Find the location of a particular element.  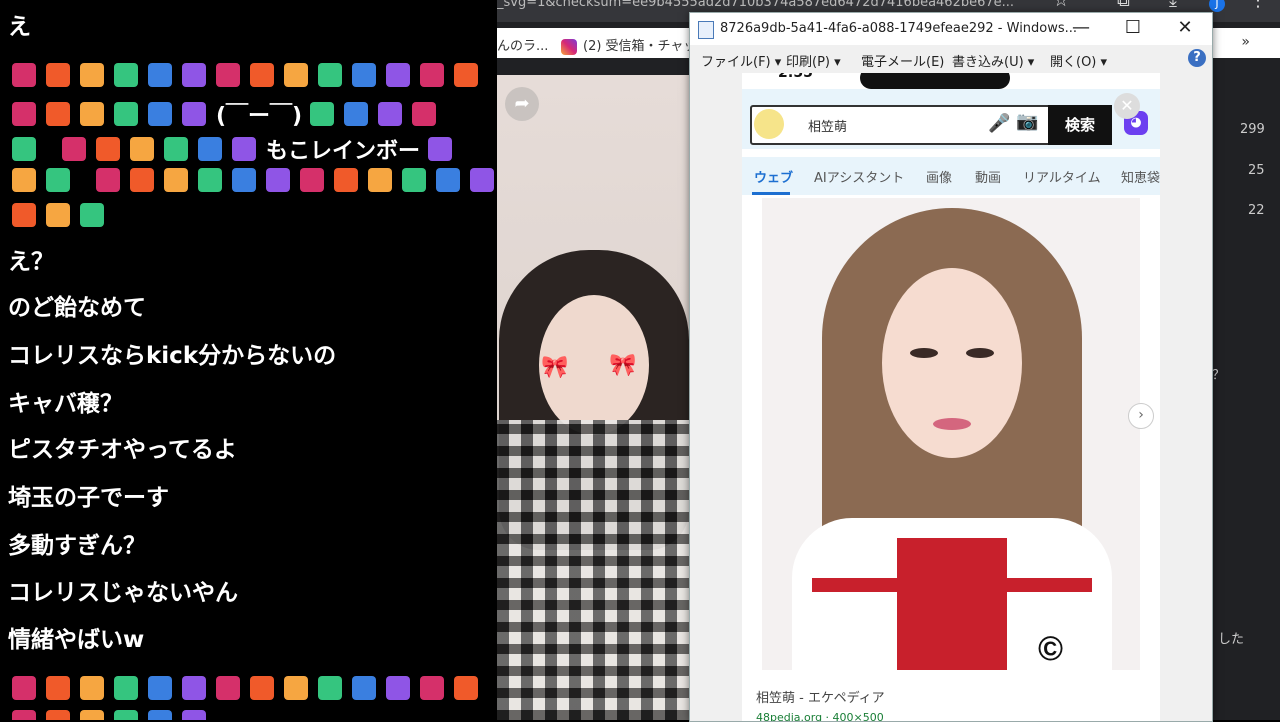

side-text: した is located at coordinates (1231, 639).